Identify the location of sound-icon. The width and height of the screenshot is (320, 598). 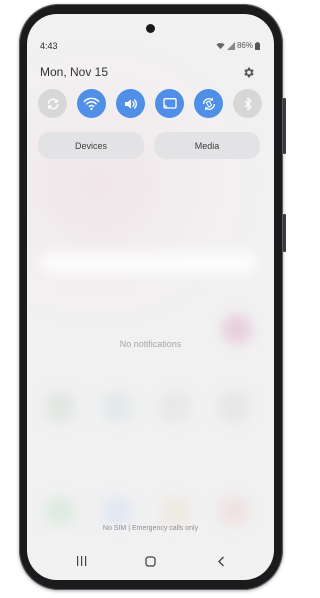
(130, 103).